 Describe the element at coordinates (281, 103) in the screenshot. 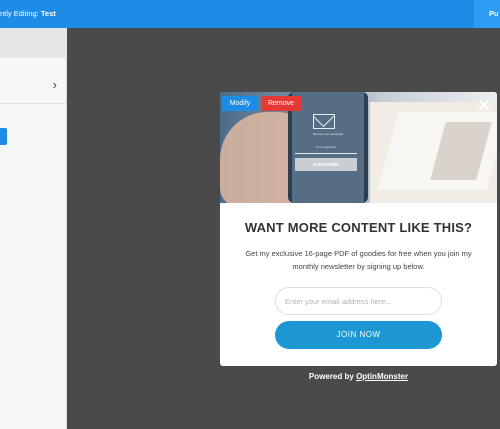

I see `remove-button: Remove` at that location.